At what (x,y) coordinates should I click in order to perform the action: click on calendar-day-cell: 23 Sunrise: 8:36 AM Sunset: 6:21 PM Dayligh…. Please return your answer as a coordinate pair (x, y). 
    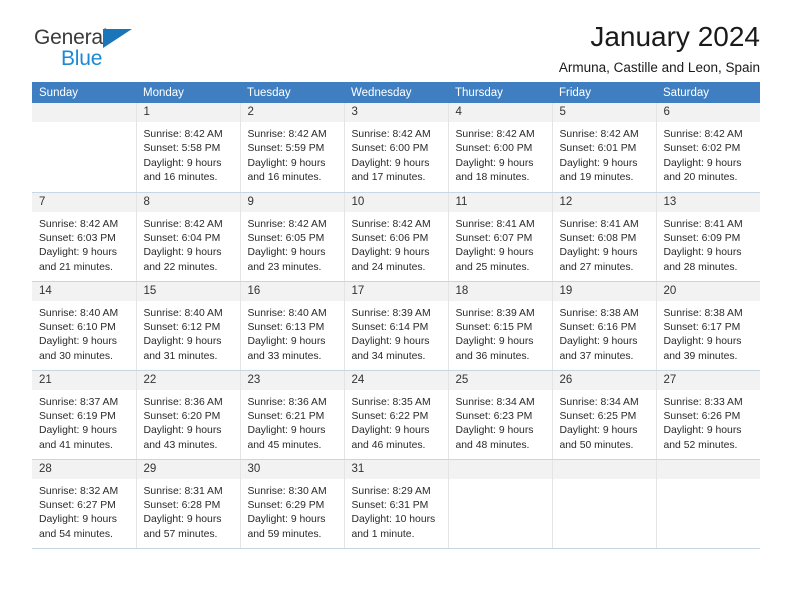
    Looking at the image, I should click on (292, 415).